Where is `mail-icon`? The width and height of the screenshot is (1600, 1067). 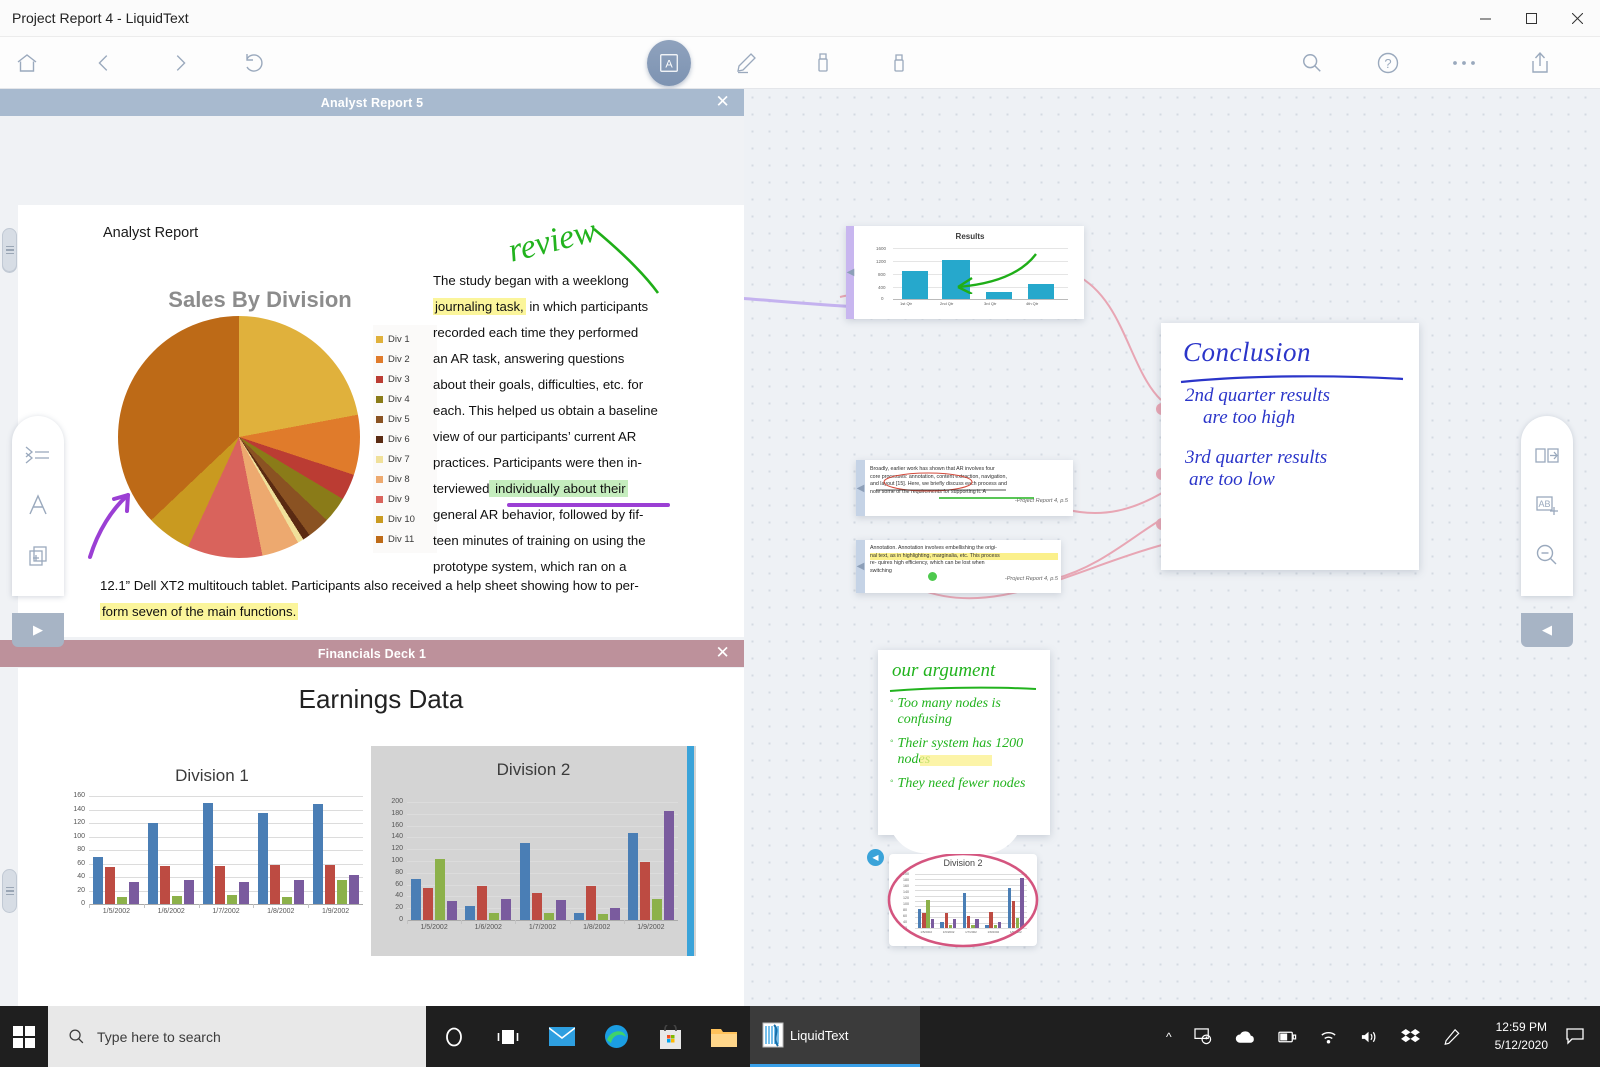 mail-icon is located at coordinates (562, 1036).